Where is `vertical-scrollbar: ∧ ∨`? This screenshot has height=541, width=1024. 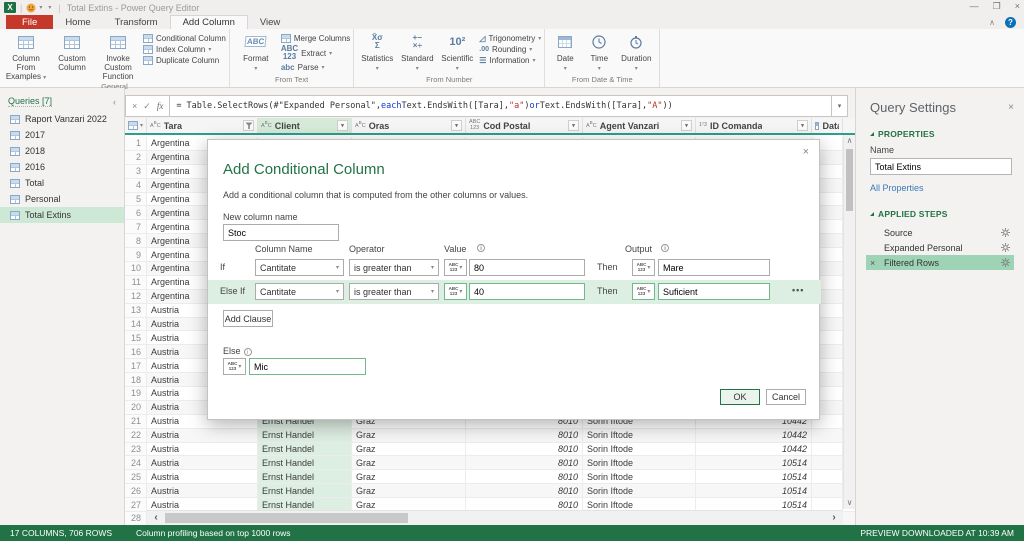 vertical-scrollbar: ∧ ∨ is located at coordinates (849, 322).